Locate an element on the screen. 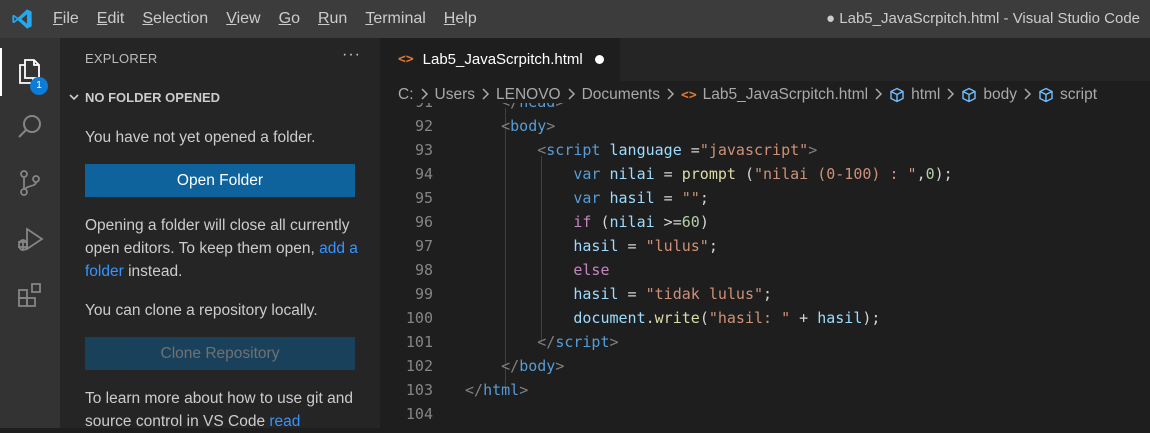  code-token: write is located at coordinates (677, 318).